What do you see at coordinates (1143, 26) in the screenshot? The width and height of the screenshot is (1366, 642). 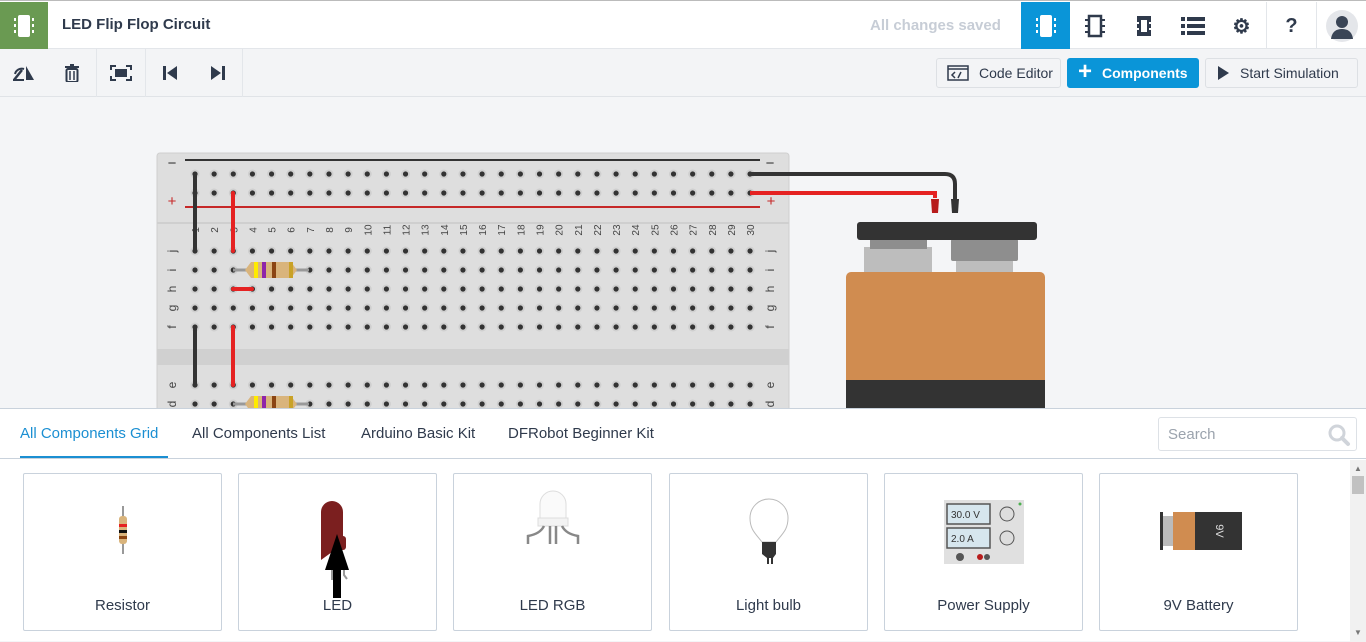 I see `component-list-button` at bounding box center [1143, 26].